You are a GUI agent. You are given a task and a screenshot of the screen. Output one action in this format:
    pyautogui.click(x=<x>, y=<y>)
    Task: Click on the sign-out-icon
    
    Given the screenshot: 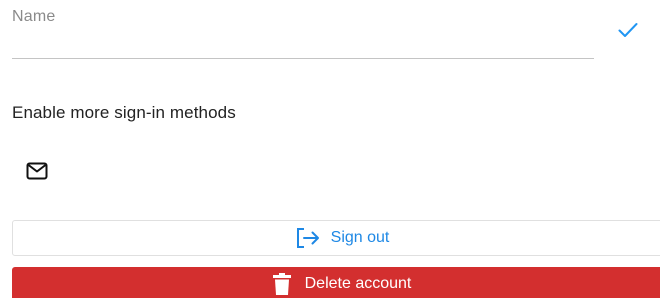 What is the action you would take?
    pyautogui.click(x=308, y=238)
    